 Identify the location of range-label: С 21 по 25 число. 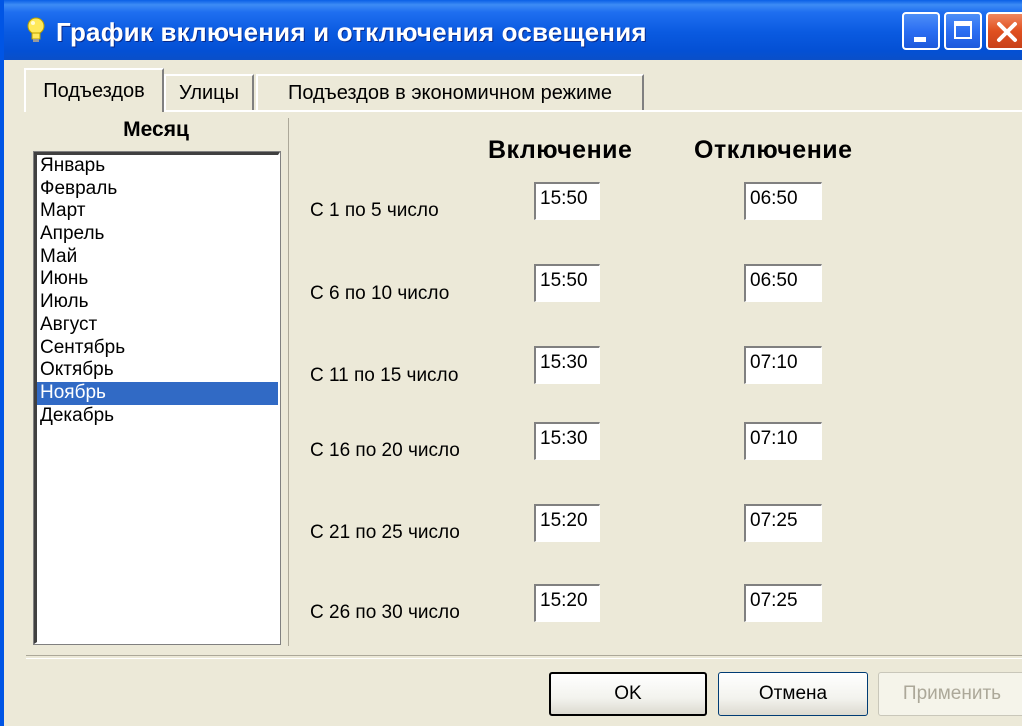
(385, 532).